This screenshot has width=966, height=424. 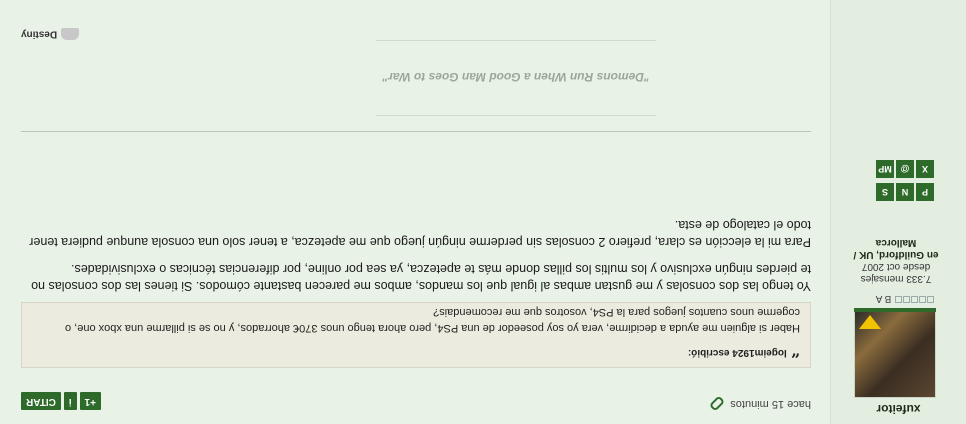 I want to click on rank-label: B A, so click(x=883, y=298).